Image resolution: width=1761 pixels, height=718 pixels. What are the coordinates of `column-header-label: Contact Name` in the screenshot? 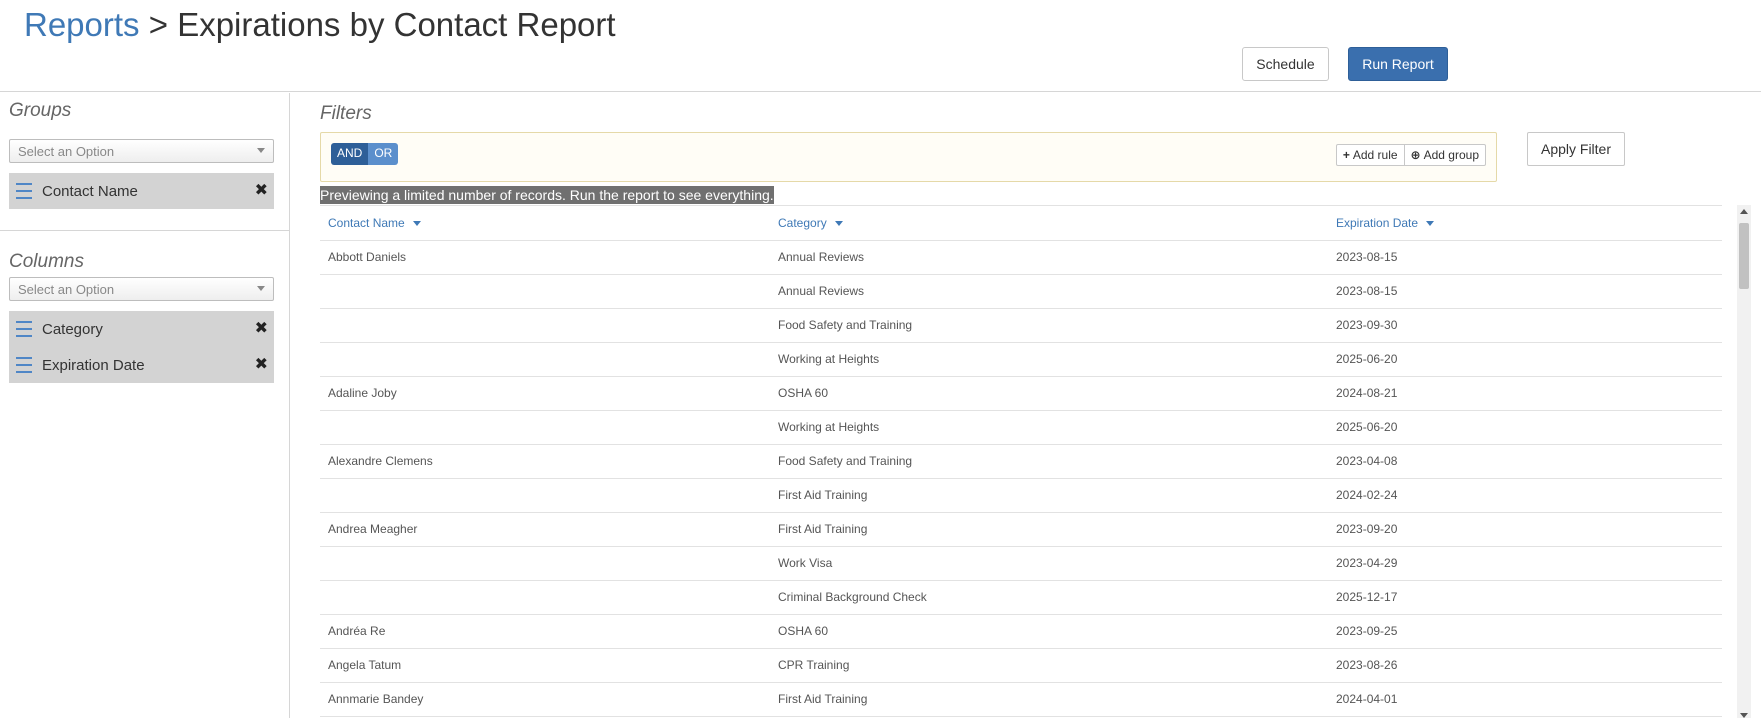 It's located at (366, 222).